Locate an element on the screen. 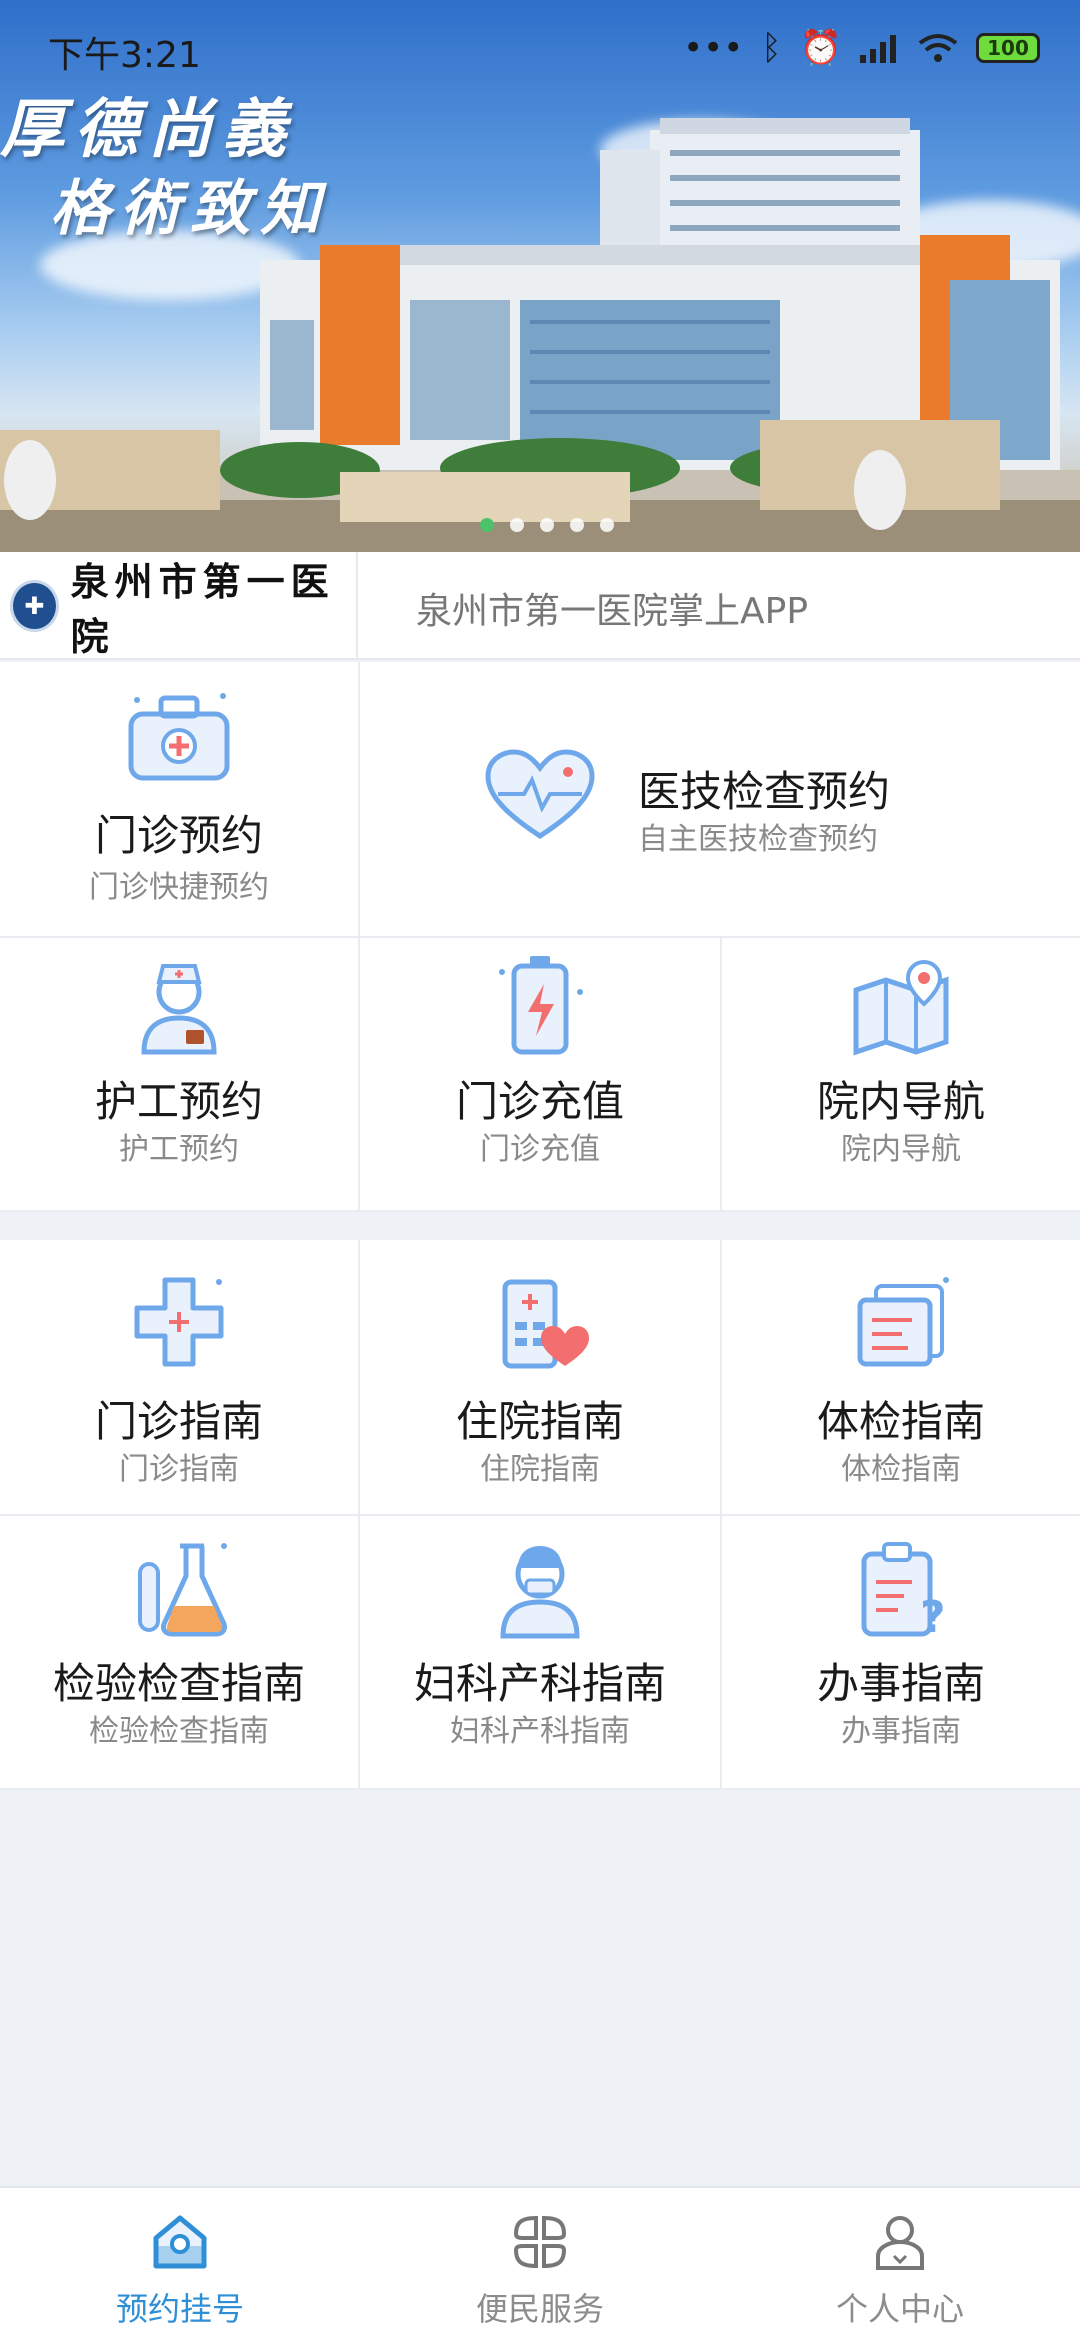 The image size is (1080, 2340). doctor-icon is located at coordinates (540, 1592).